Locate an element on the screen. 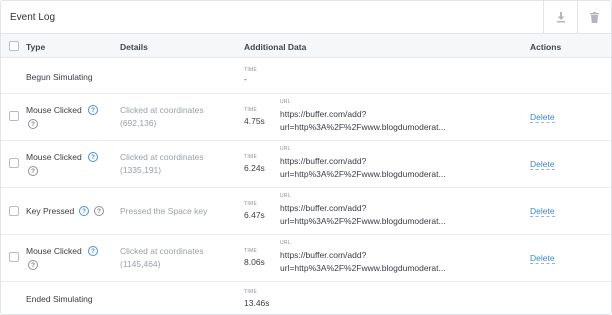 Image resolution: width=612 pixels, height=315 pixels. event-details: Clicked at coordinates (1335,191) is located at coordinates (162, 164).